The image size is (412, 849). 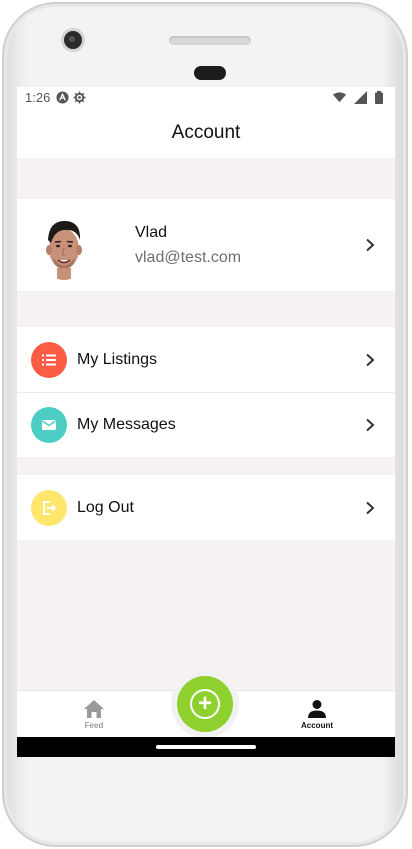 I want to click on app-notification-icon, so click(x=62, y=97).